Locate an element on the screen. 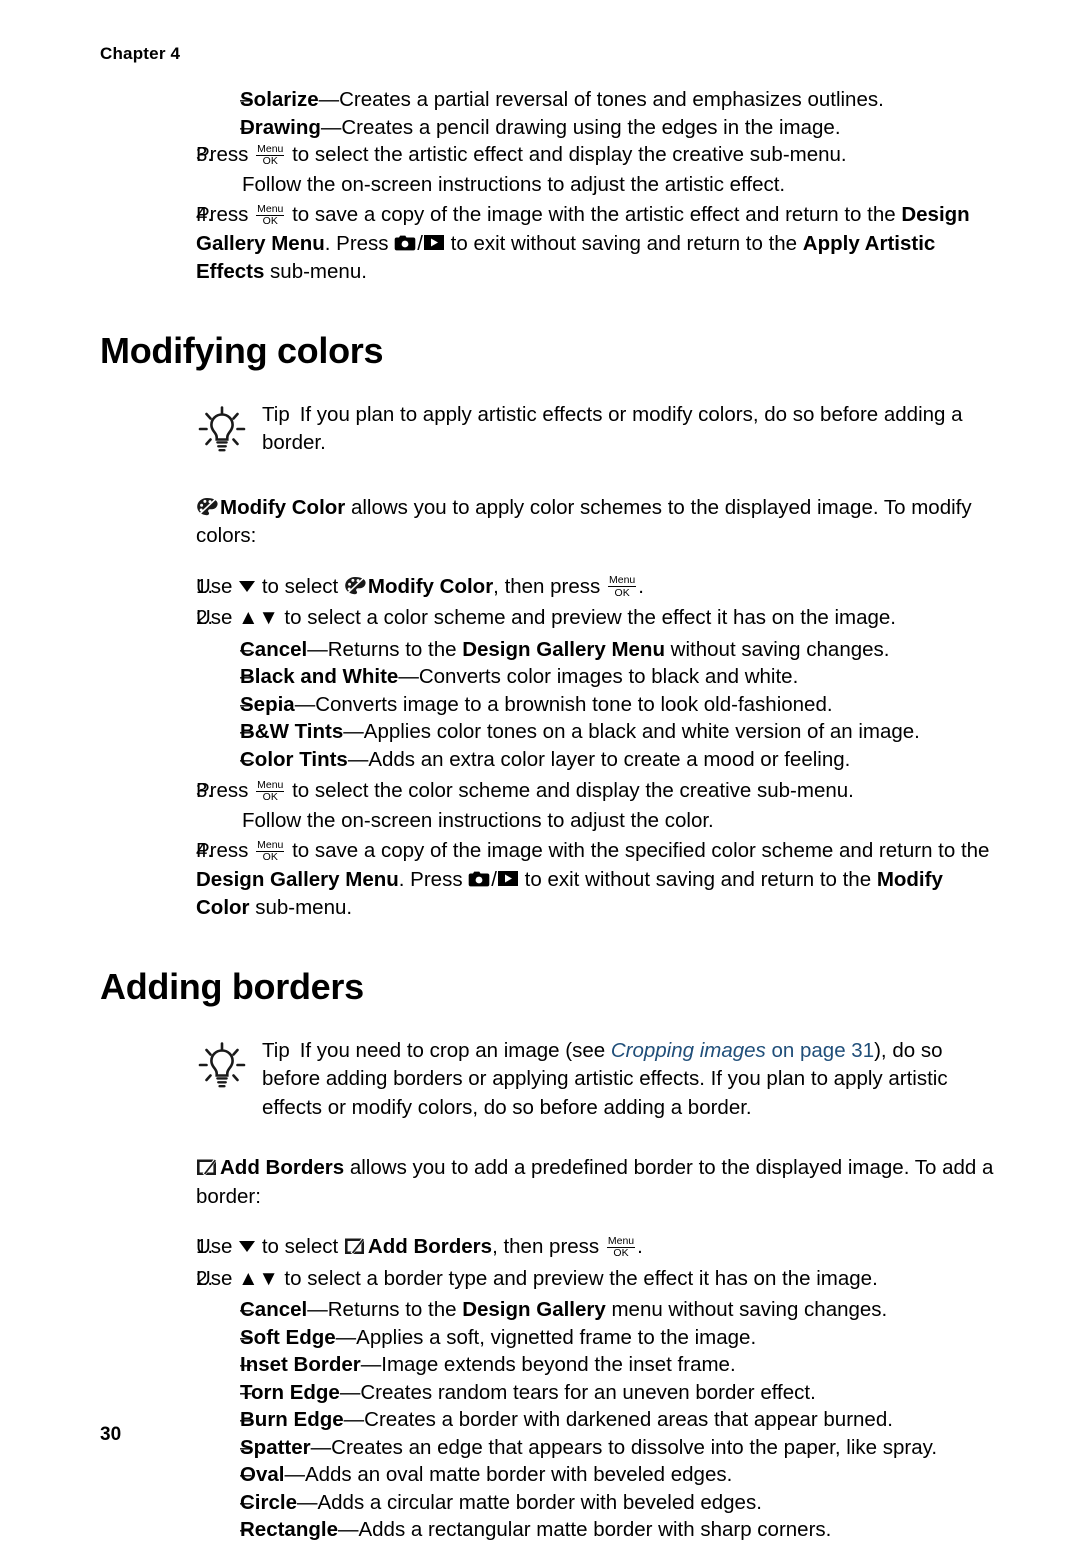  step-text-part: to exit without saving and return to the is located at coordinates (623, 243).